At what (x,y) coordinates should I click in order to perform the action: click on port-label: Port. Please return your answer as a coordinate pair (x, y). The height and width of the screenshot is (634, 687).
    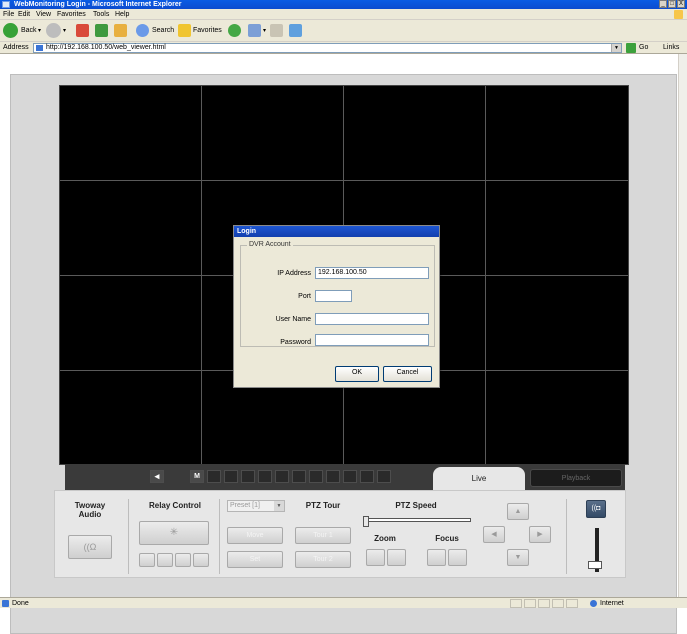
    Looking at the image, I should click on (304, 296).